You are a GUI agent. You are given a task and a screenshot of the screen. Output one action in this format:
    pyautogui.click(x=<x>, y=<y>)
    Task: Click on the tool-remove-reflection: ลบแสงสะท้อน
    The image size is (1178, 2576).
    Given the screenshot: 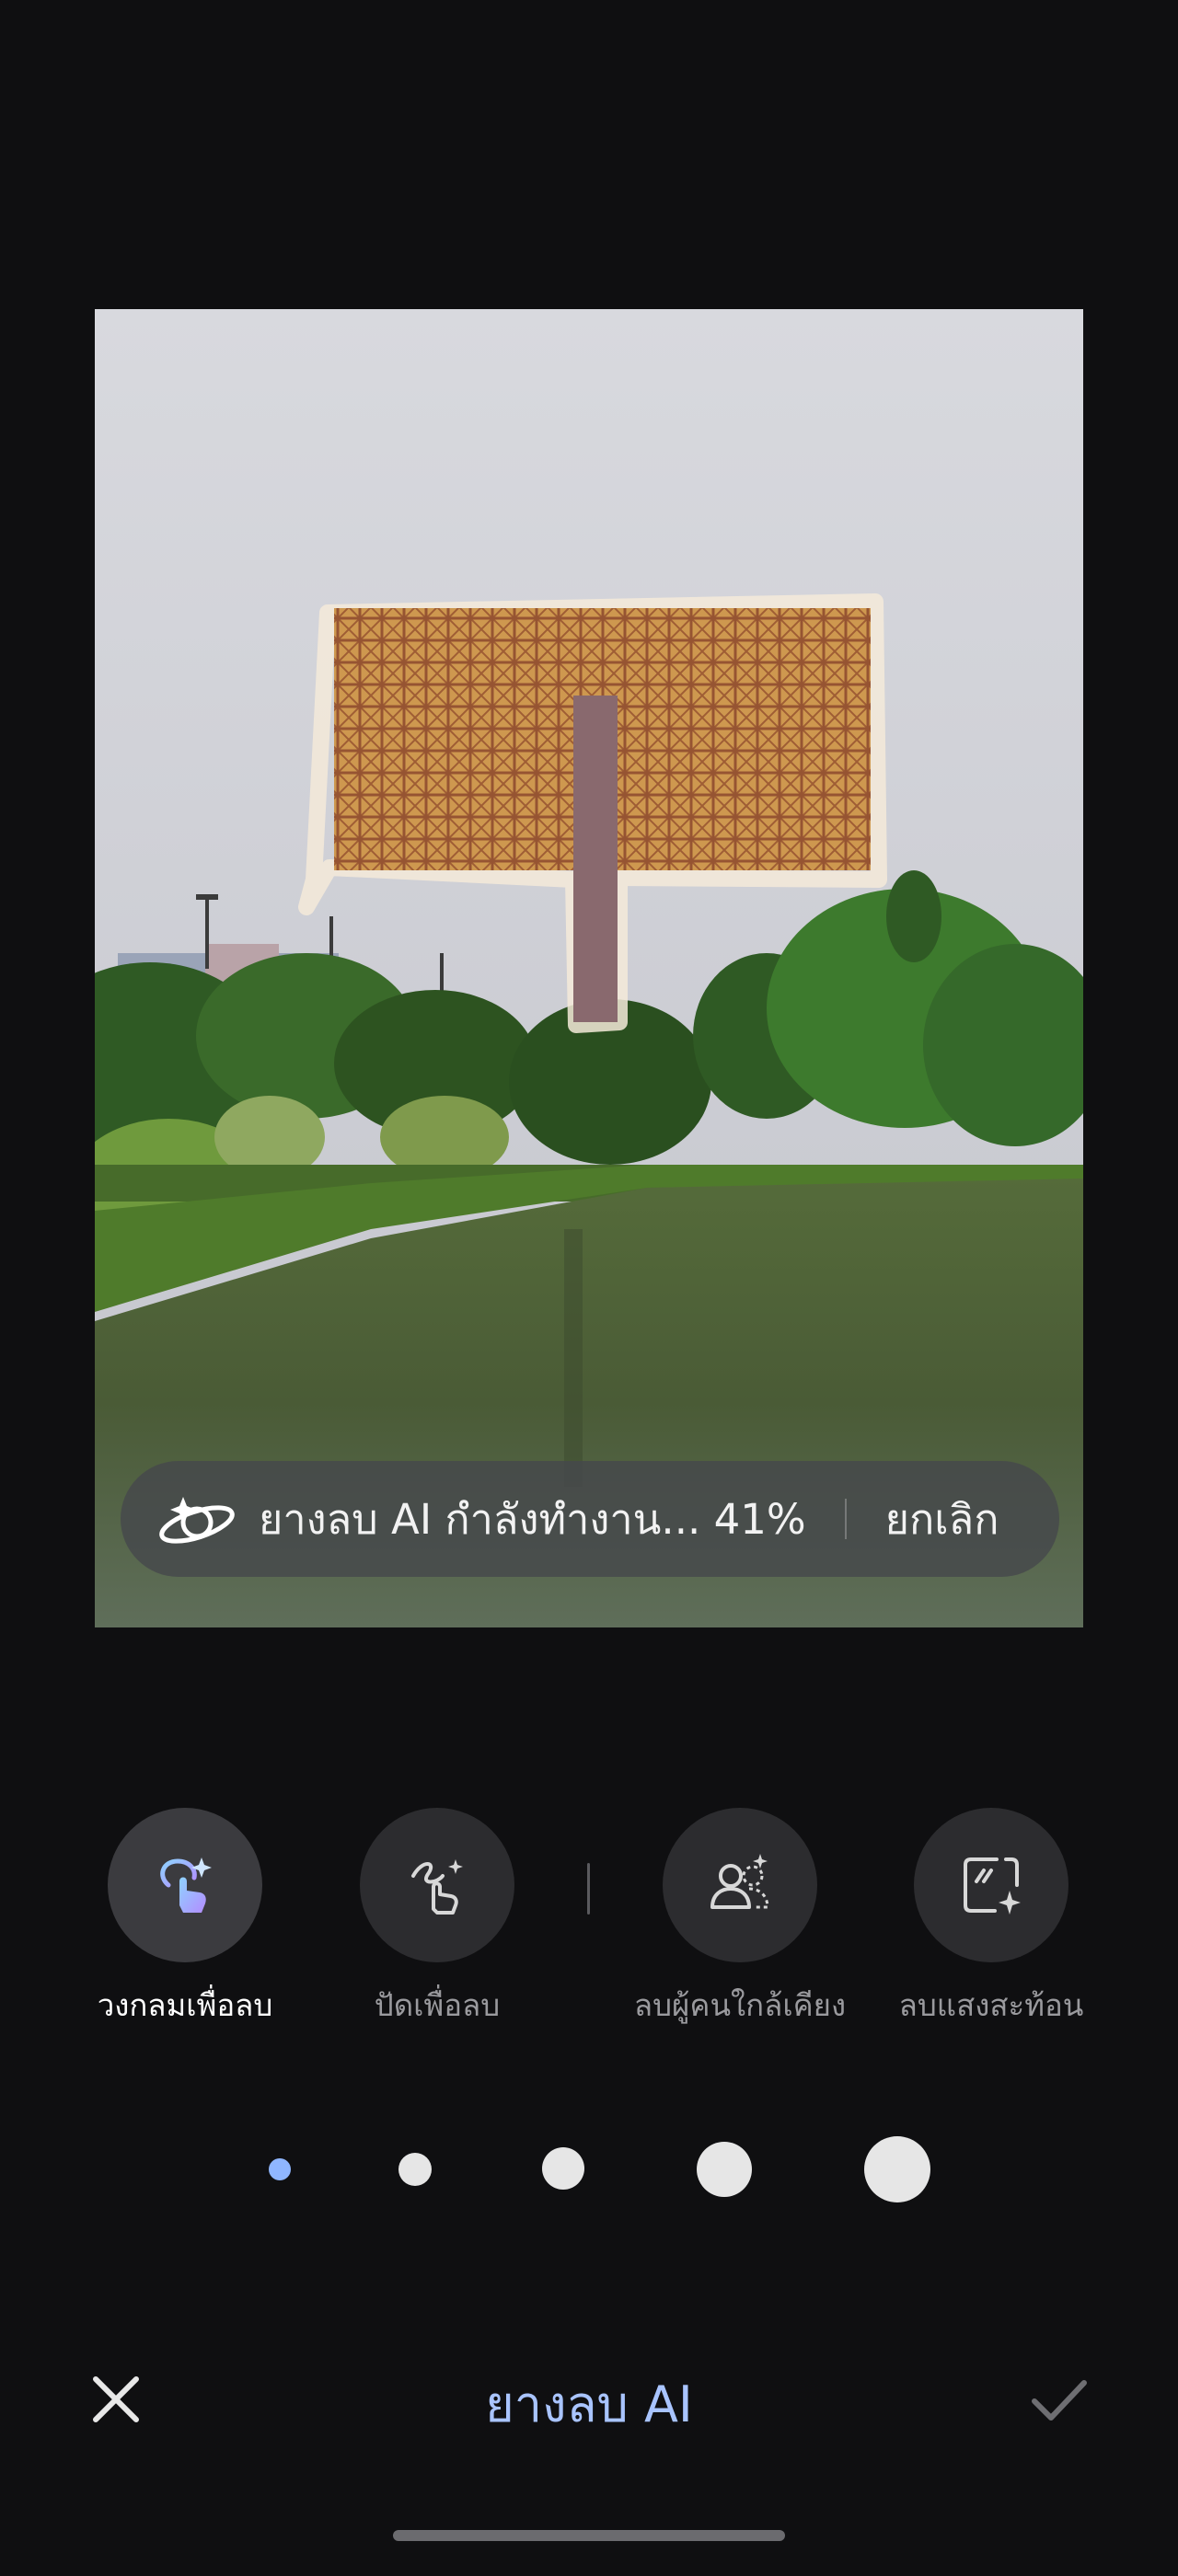 What is the action you would take?
    pyautogui.click(x=991, y=1919)
    